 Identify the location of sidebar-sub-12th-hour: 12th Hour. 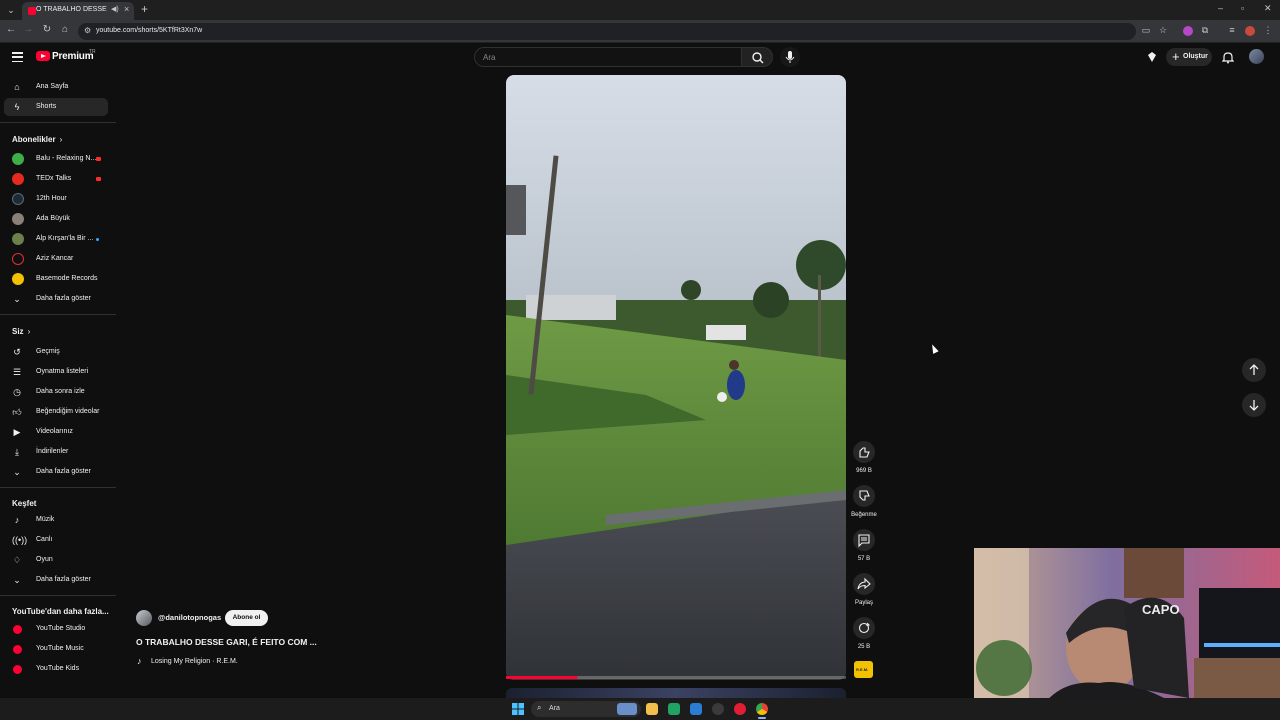
(56, 199).